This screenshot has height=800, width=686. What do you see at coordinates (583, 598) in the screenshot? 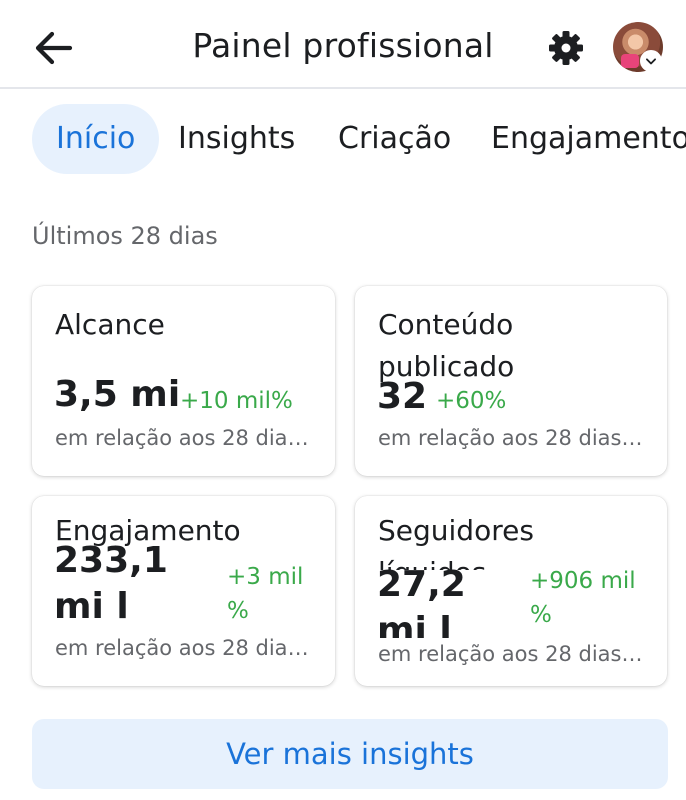
I see `metric-delta: +906 mil %` at bounding box center [583, 598].